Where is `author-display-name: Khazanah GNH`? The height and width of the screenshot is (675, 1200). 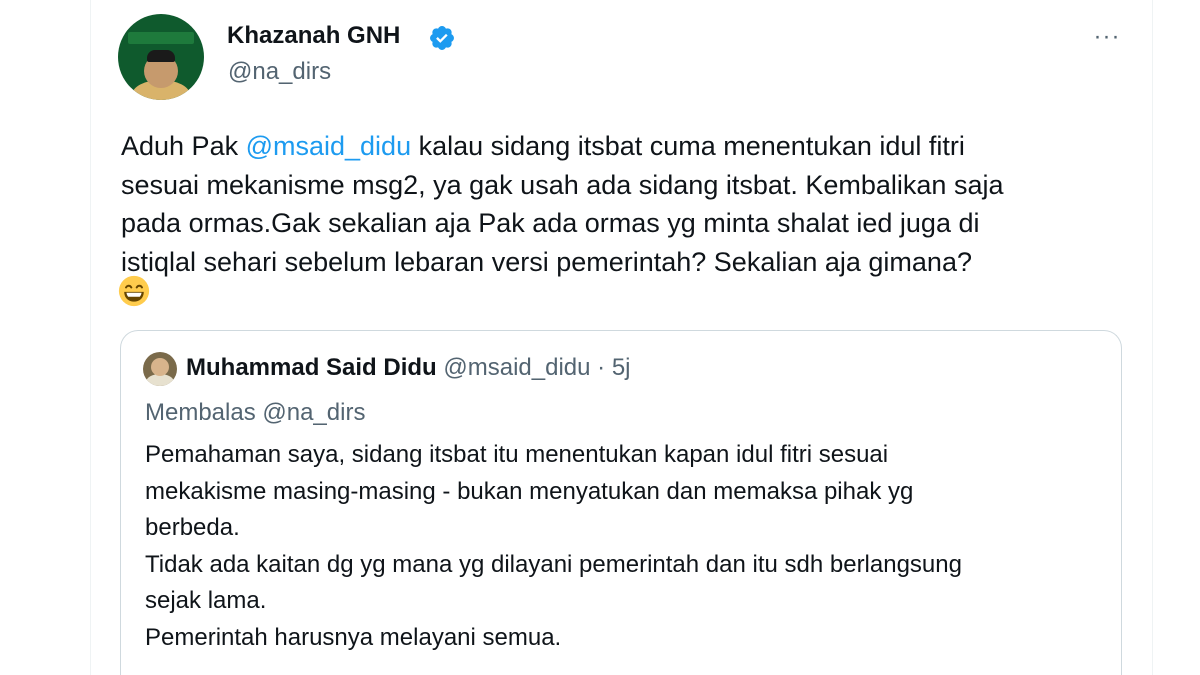
author-display-name: Khazanah GNH is located at coordinates (313, 36).